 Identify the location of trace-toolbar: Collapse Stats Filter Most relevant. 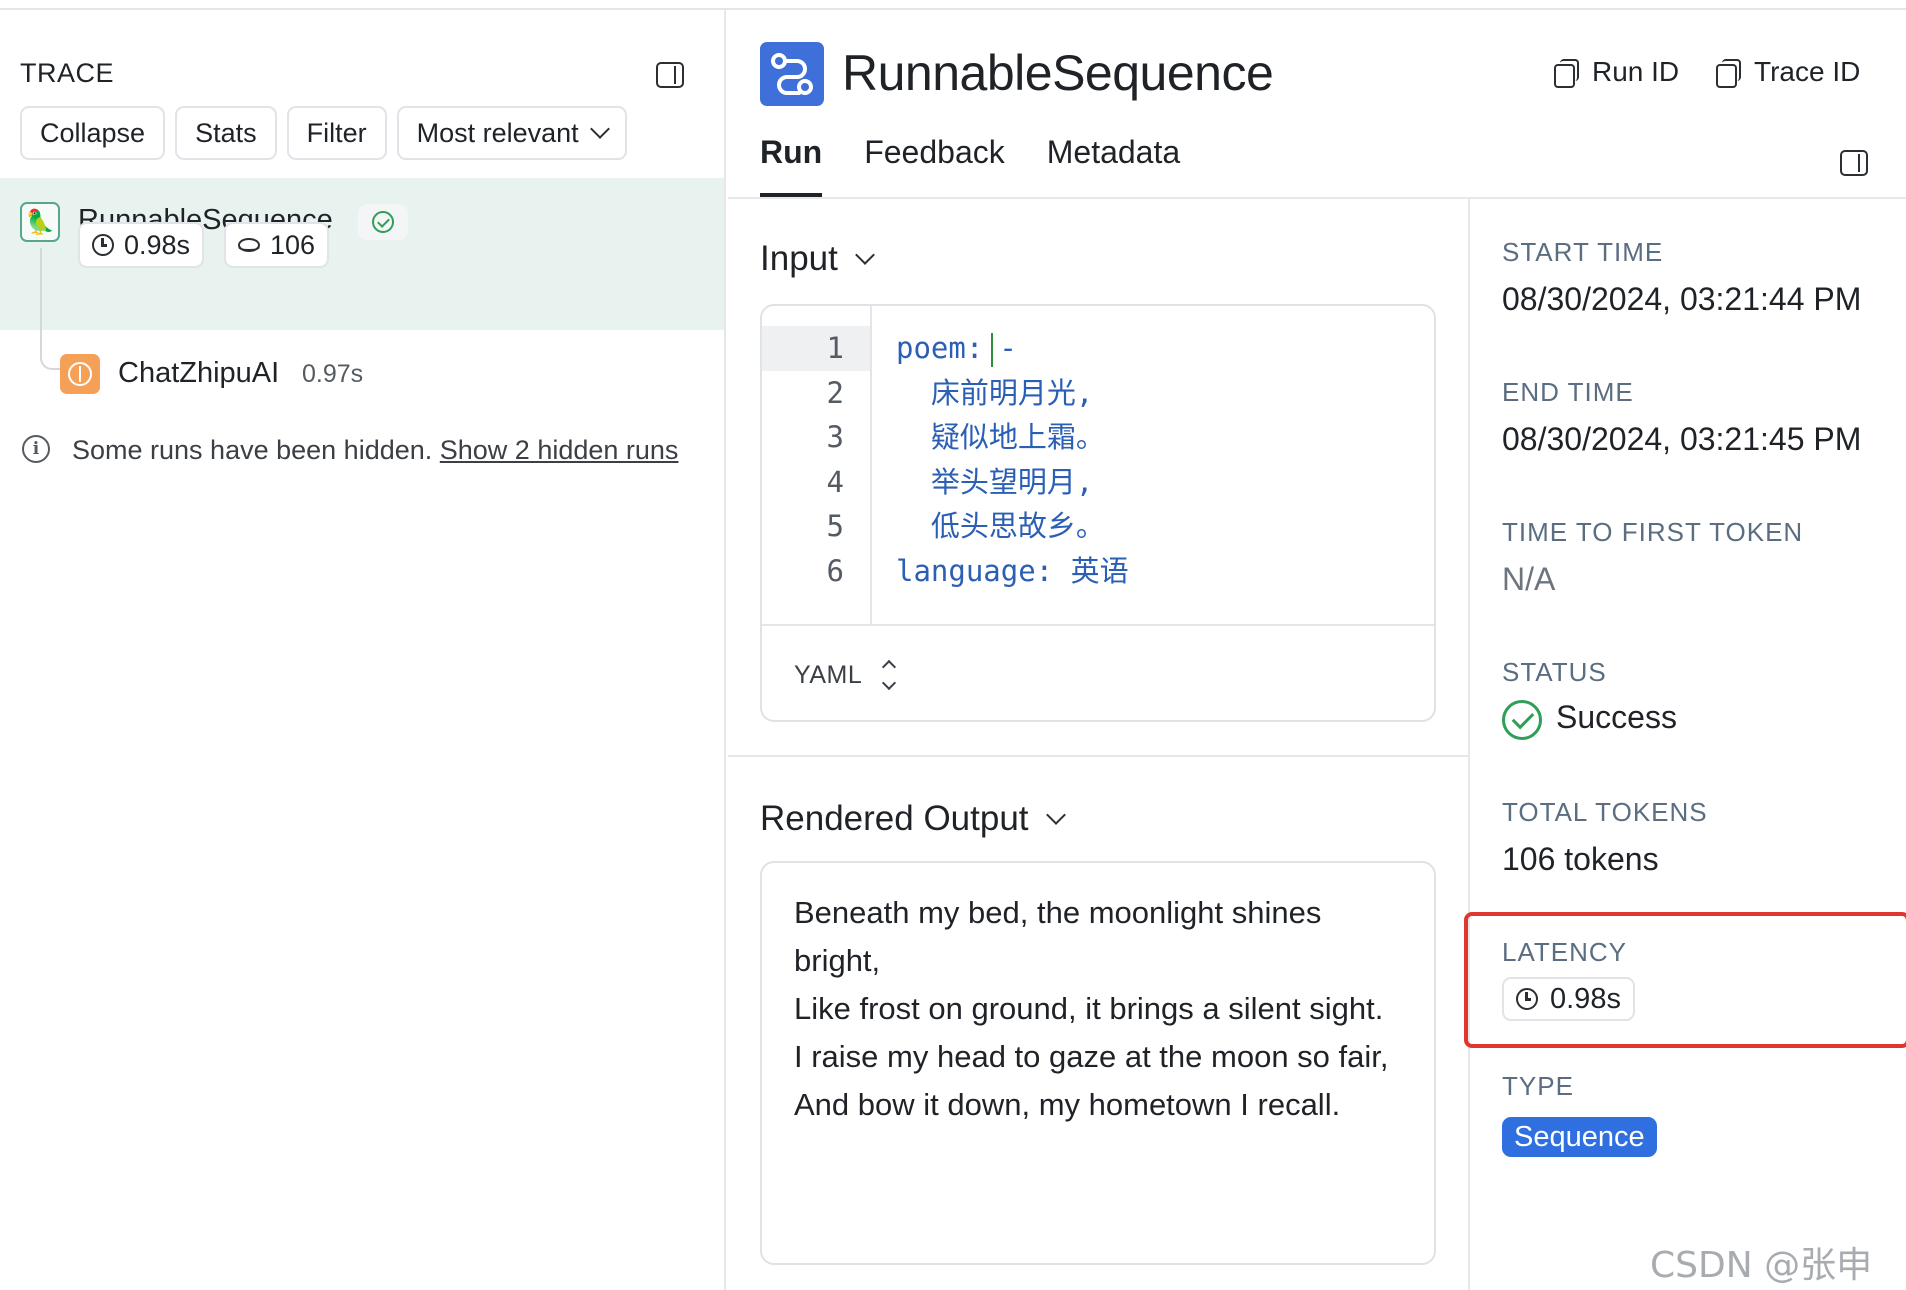
(323, 133).